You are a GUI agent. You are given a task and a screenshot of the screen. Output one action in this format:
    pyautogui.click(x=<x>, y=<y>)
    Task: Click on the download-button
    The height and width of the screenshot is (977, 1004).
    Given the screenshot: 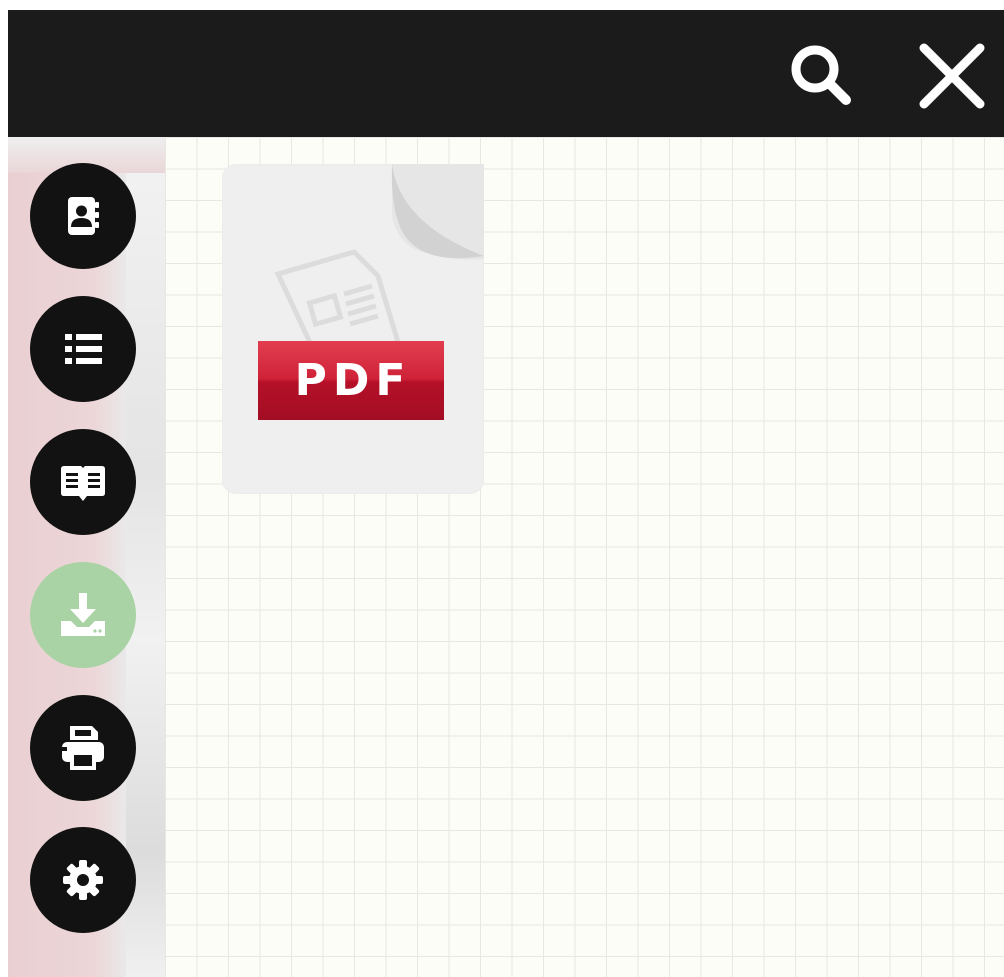 What is the action you would take?
    pyautogui.click(x=83, y=615)
    